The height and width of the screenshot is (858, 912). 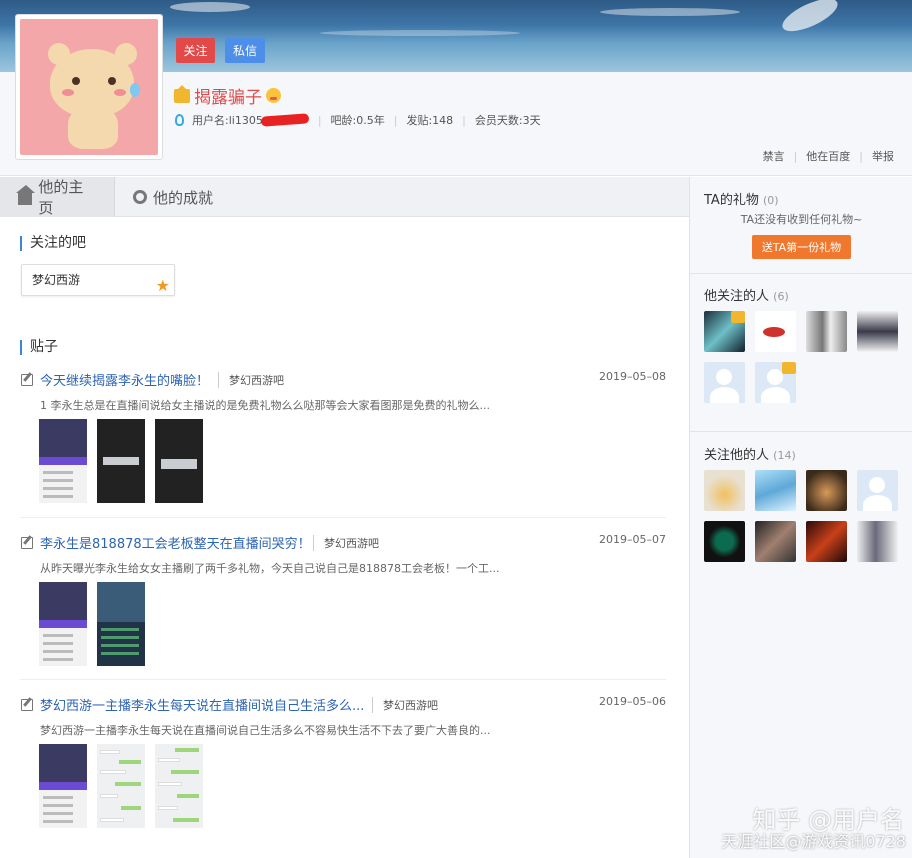 What do you see at coordinates (632, 701) in the screenshot?
I see `post-date: 2019–05–06` at bounding box center [632, 701].